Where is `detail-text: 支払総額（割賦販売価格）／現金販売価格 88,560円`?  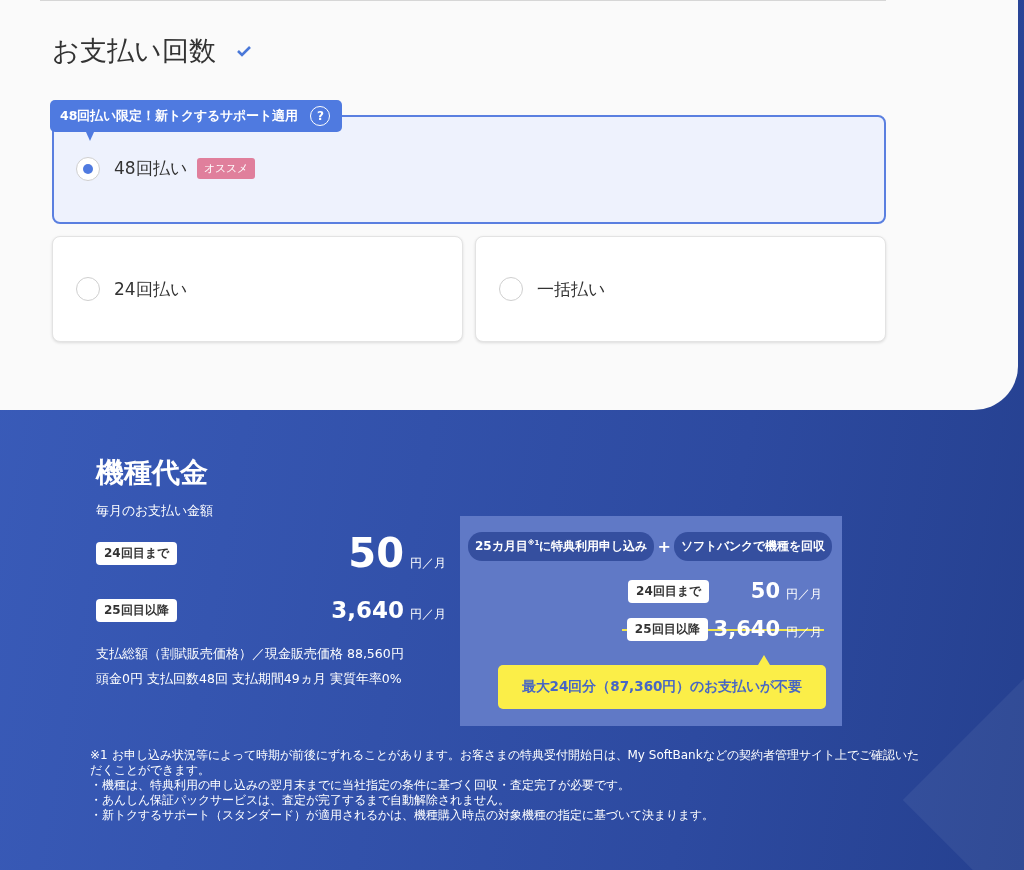 detail-text: 支払総額（割賦販売価格）／現金販売価格 88,560円 is located at coordinates (250, 654).